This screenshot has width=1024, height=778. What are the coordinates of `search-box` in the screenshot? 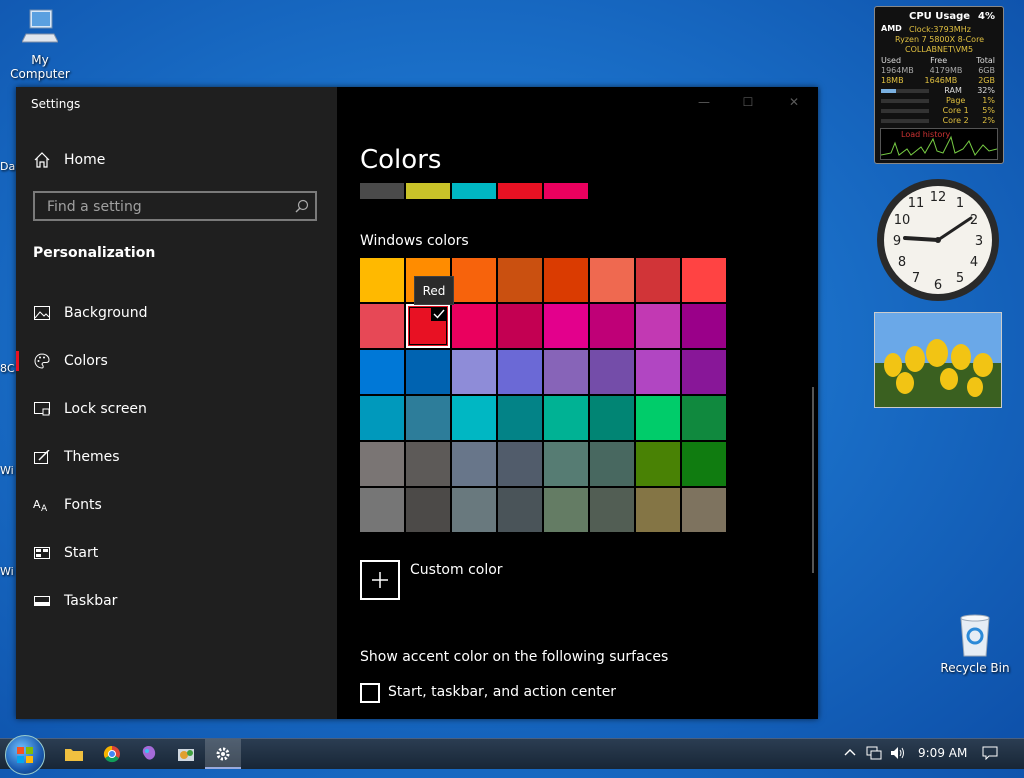 It's located at (175, 206).